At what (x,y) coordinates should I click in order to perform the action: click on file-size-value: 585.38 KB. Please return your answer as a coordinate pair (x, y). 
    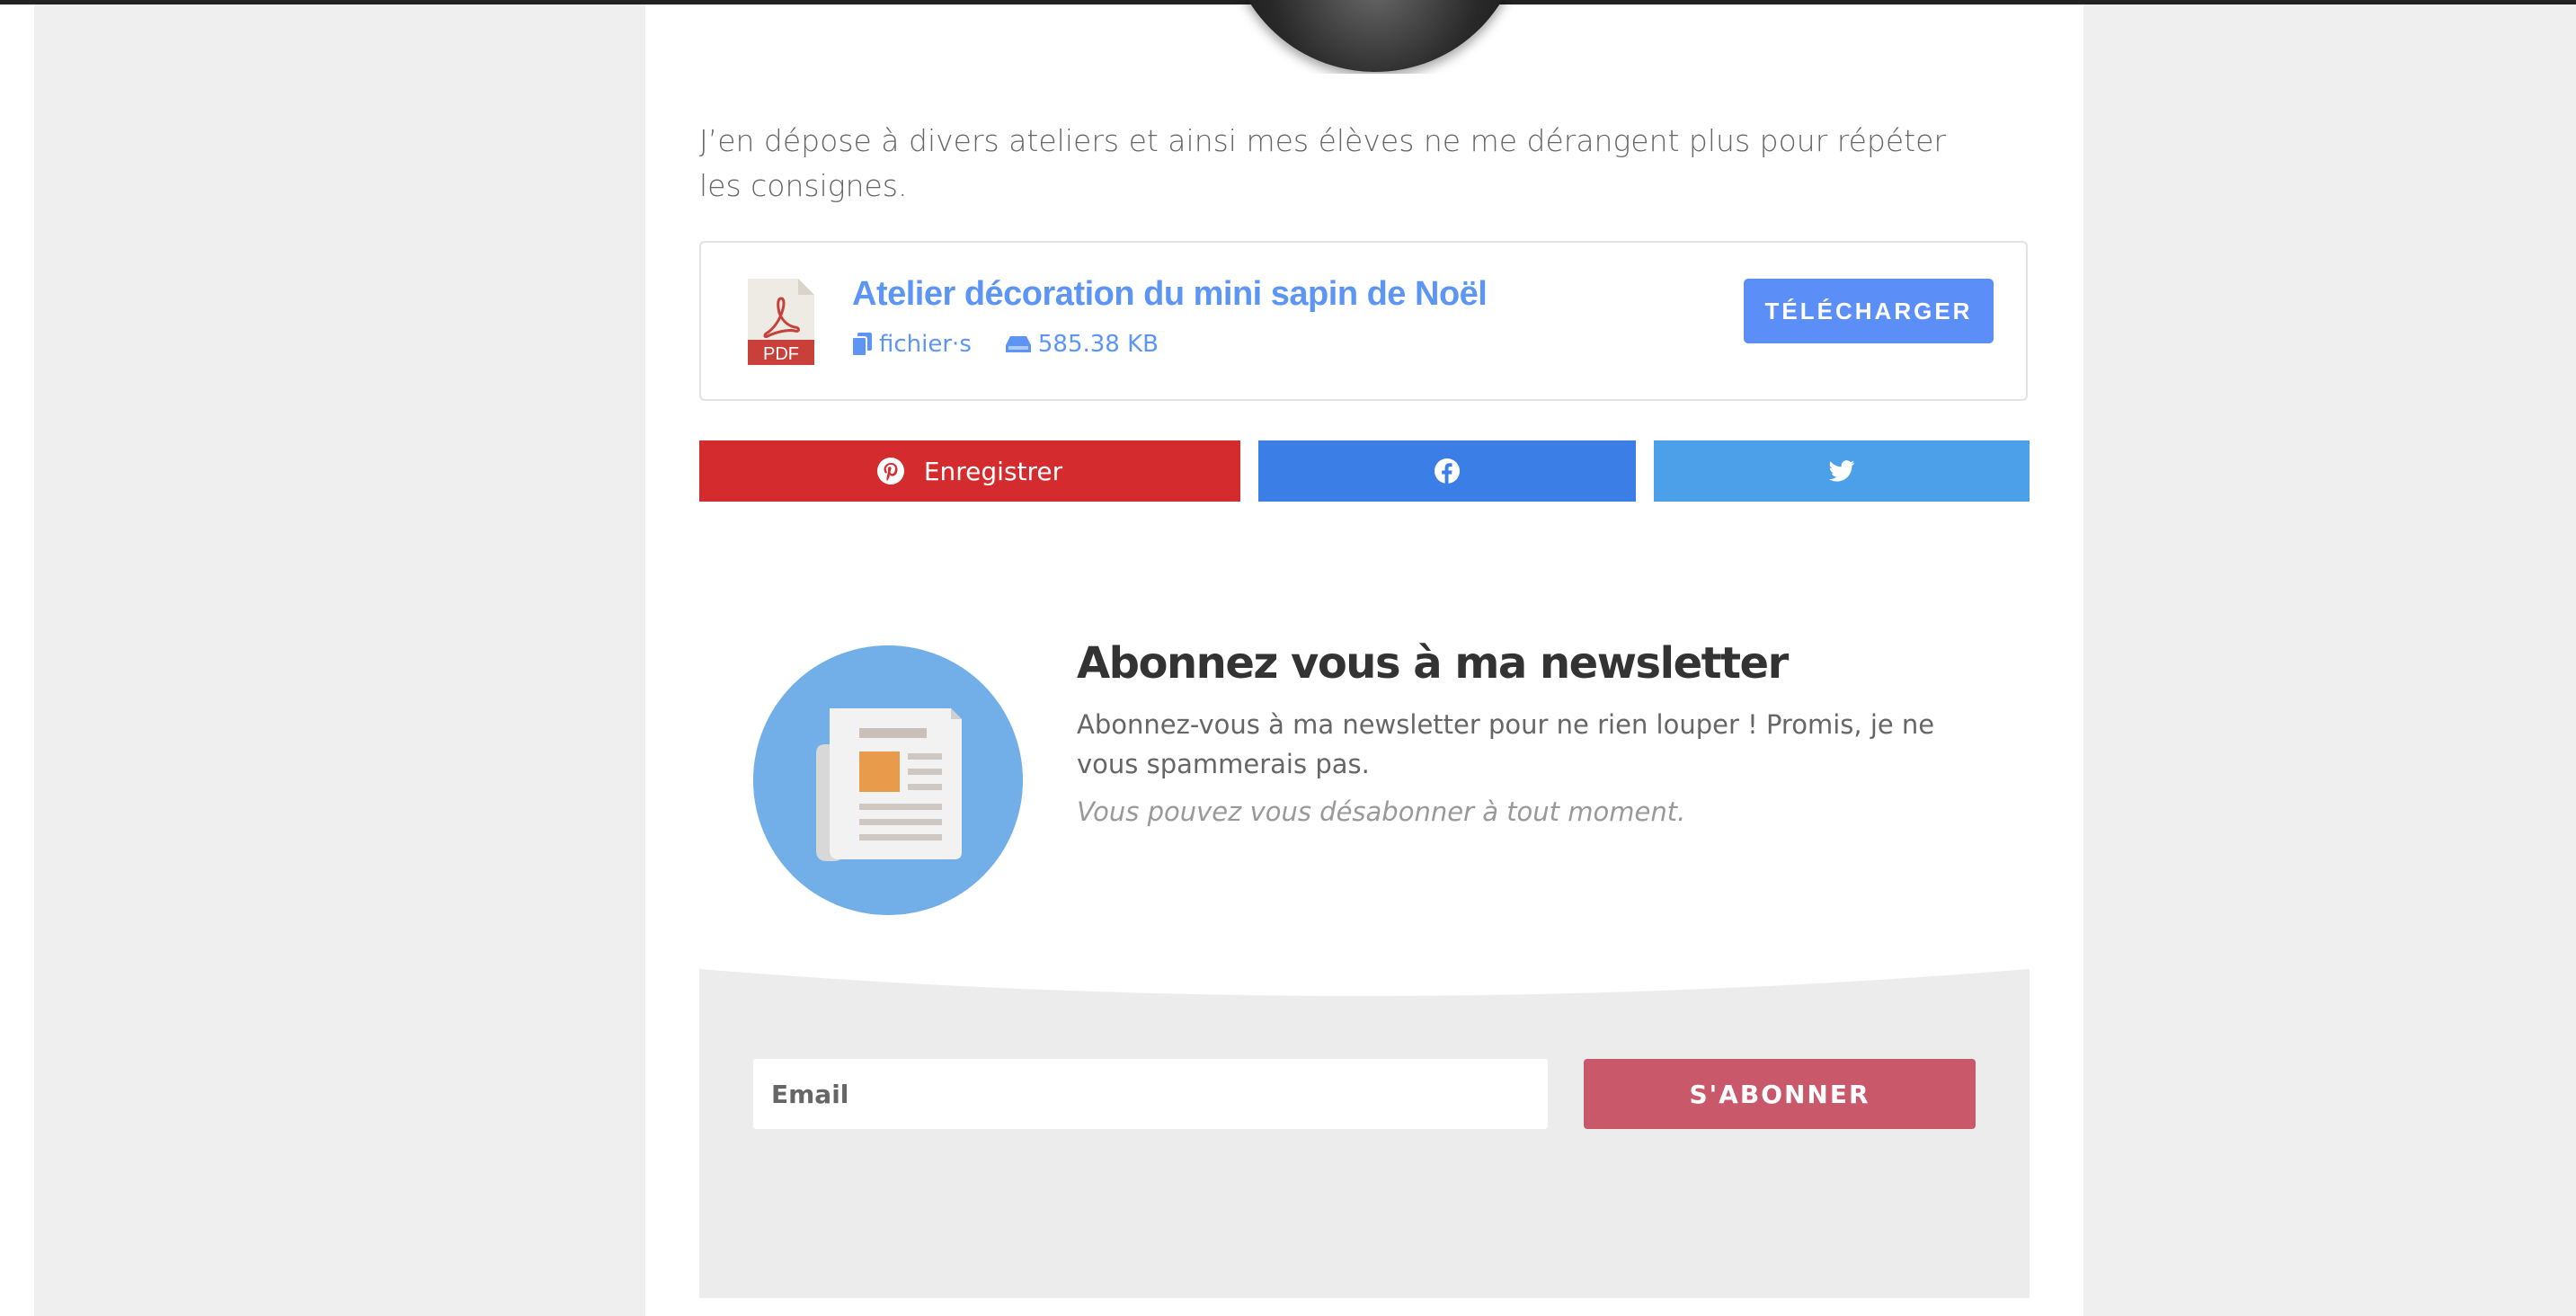
    Looking at the image, I should click on (1098, 344).